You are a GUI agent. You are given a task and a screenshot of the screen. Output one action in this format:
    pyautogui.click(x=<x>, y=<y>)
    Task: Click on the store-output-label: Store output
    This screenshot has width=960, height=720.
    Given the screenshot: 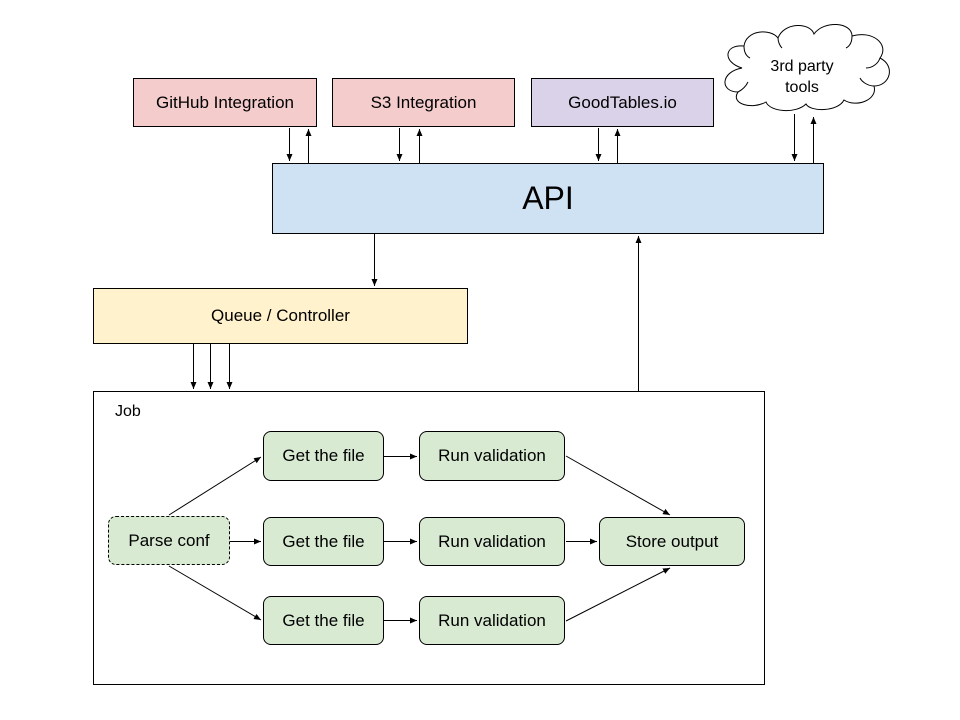 What is the action you would take?
    pyautogui.click(x=672, y=541)
    